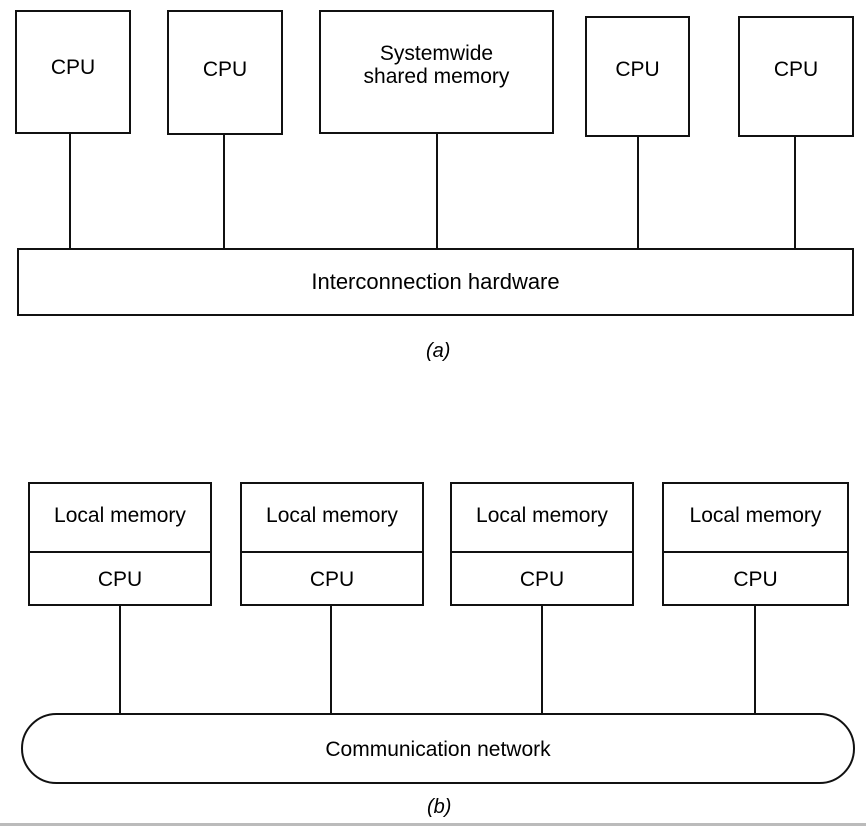 The height and width of the screenshot is (826, 866). What do you see at coordinates (755, 544) in the screenshot?
I see `node-box-b4: Local memory CPU` at bounding box center [755, 544].